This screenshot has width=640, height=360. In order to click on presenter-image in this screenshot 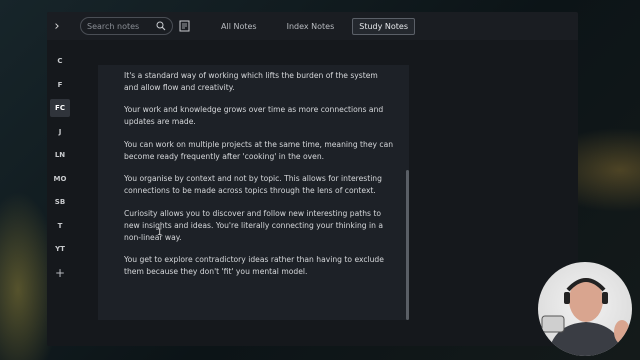, I will do `click(585, 317)`.